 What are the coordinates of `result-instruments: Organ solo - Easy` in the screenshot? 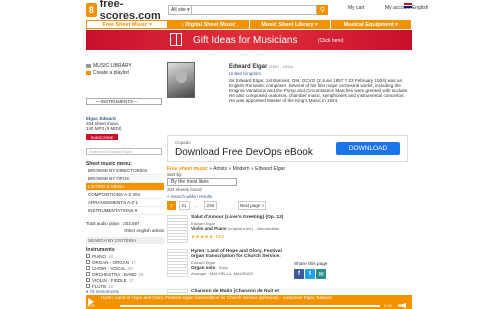 It's located at (209, 267).